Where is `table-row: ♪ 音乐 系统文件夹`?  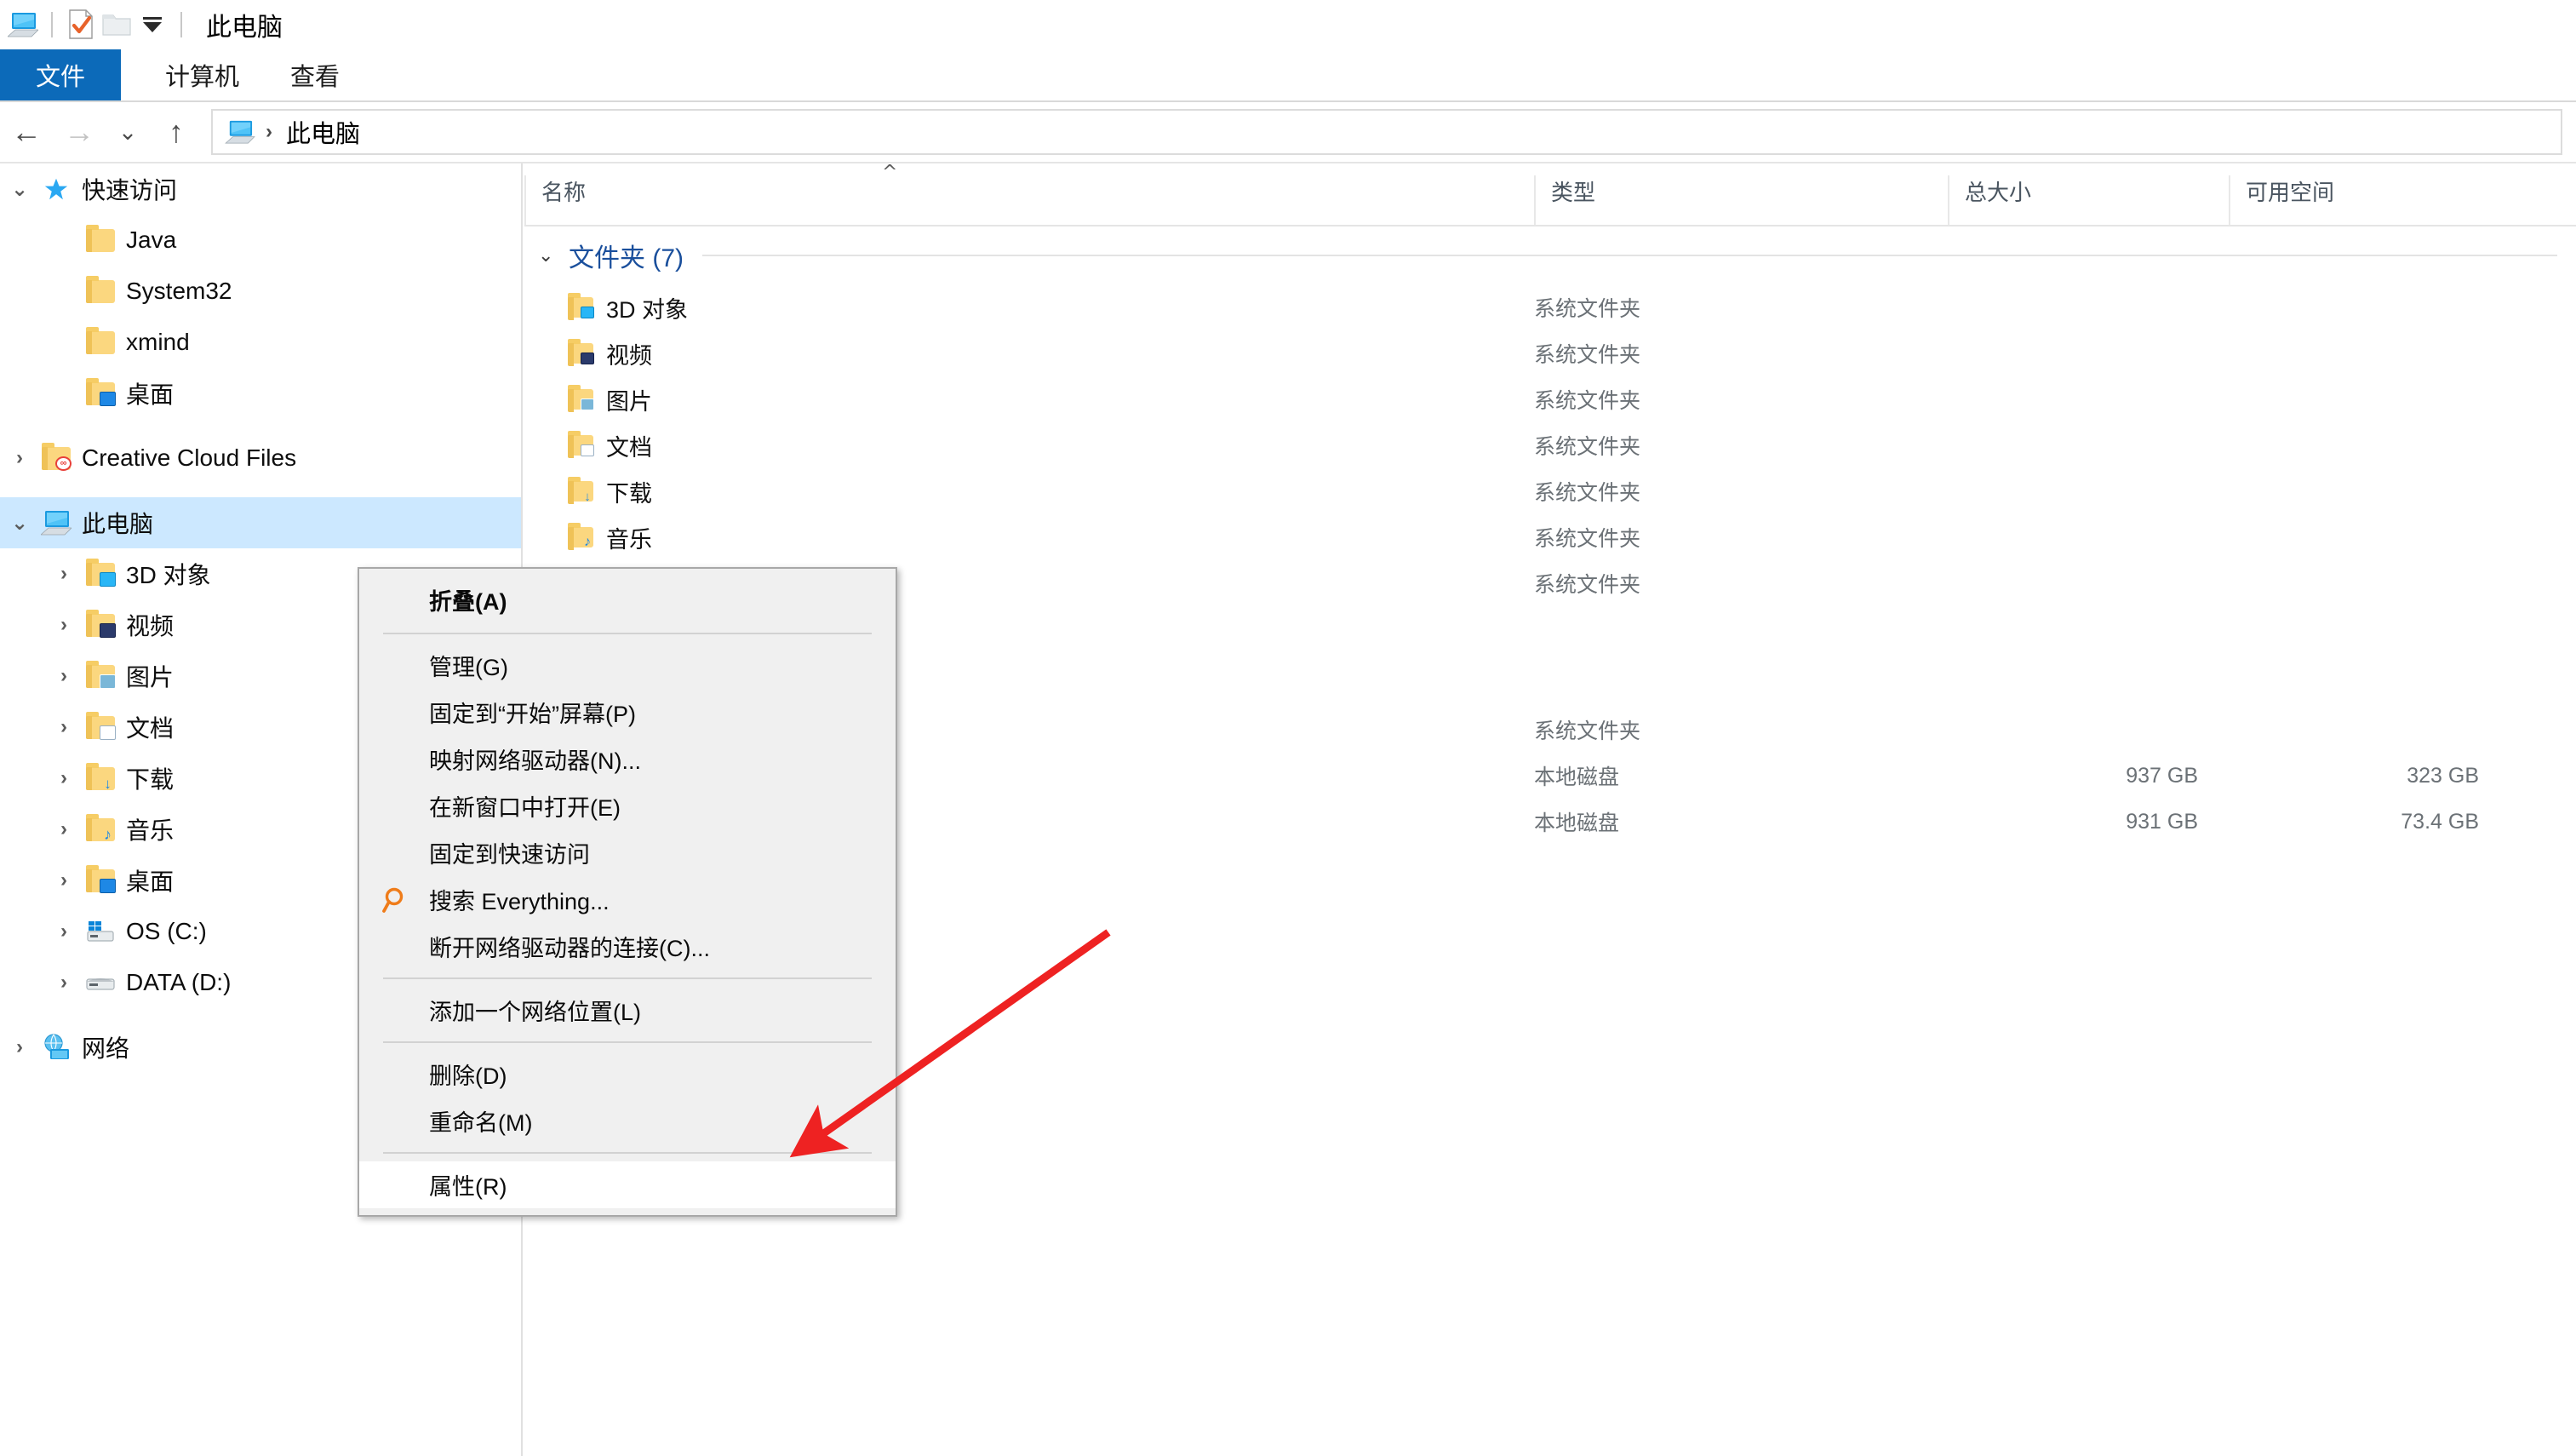 table-row: ♪ 音乐 系统文件夹 is located at coordinates (1550, 537).